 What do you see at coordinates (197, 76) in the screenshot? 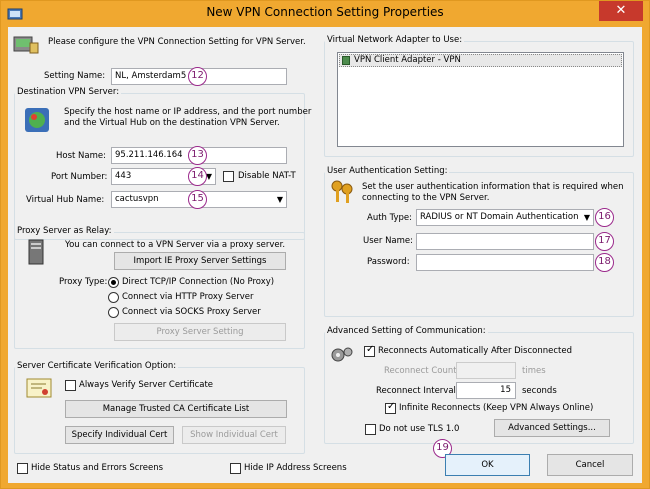
I see `annotation-badge-12: 12` at bounding box center [197, 76].